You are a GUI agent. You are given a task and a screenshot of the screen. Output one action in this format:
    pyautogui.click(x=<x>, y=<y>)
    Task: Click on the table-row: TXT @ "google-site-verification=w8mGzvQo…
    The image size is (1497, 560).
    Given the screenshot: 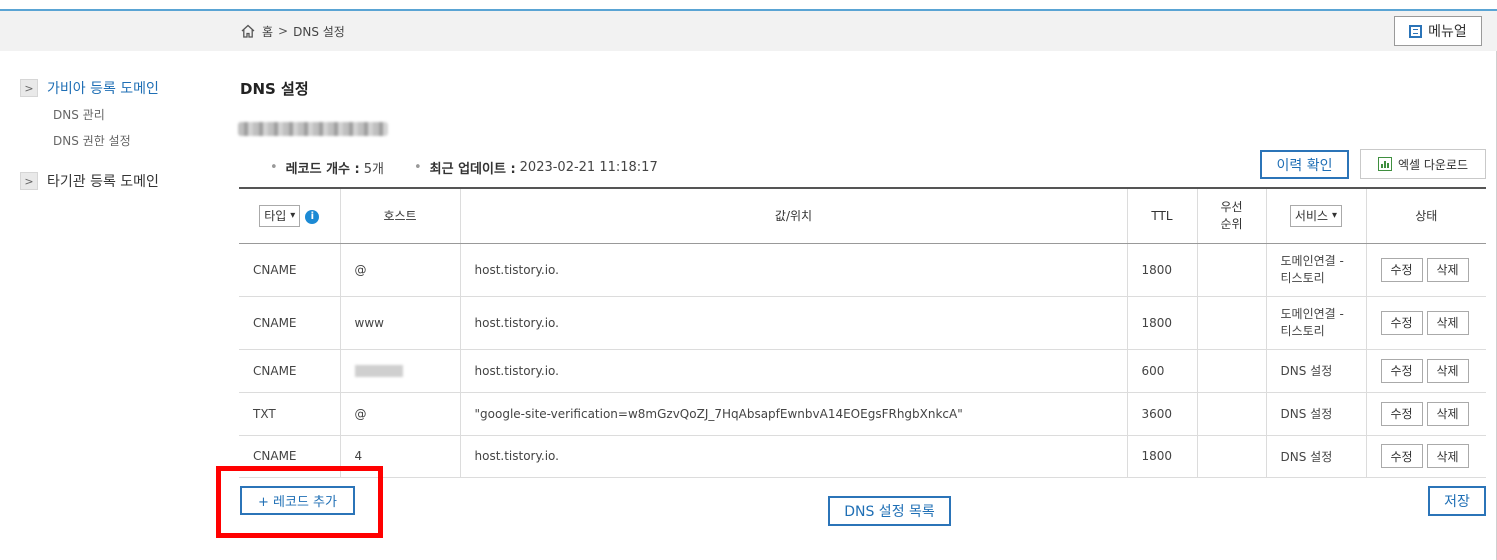 What is the action you would take?
    pyautogui.click(x=862, y=414)
    